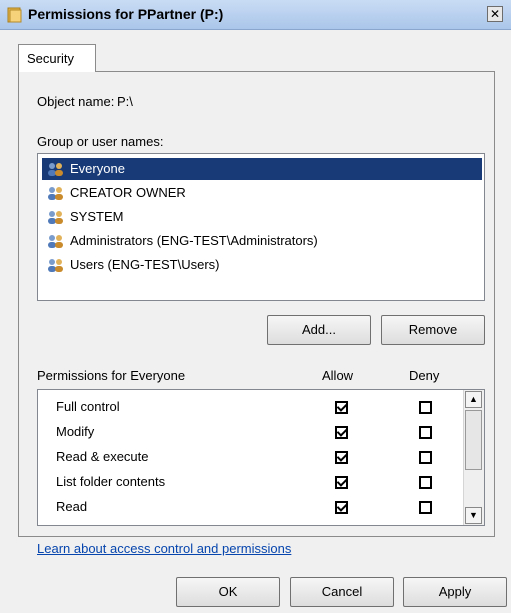 The width and height of the screenshot is (511, 613). What do you see at coordinates (473, 399) in the screenshot?
I see `scroll-up-icon: ▲` at bounding box center [473, 399].